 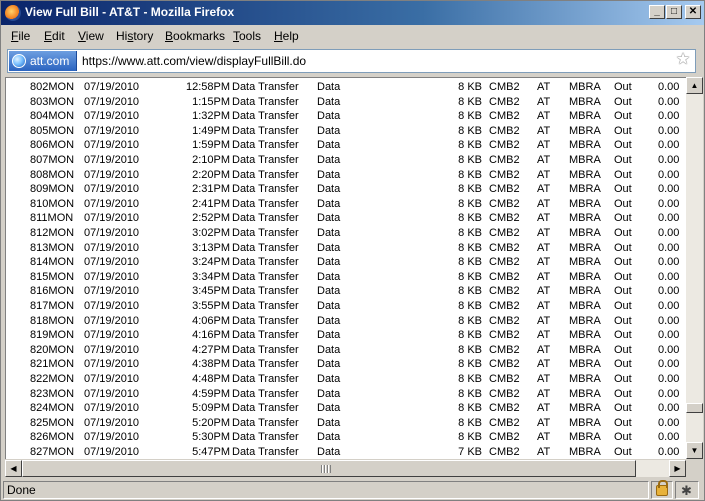 I want to click on menu-history: History, so click(x=134, y=36).